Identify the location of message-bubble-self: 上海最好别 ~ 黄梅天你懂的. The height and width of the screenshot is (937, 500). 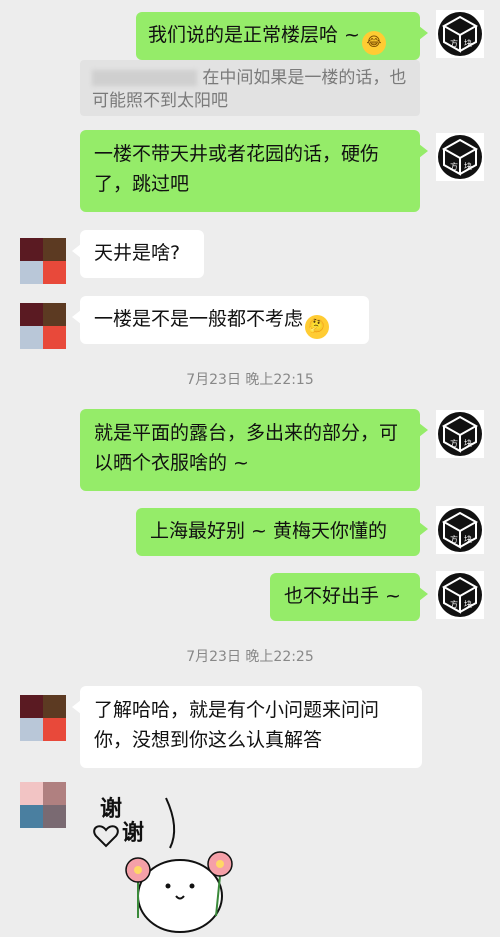
(282, 532).